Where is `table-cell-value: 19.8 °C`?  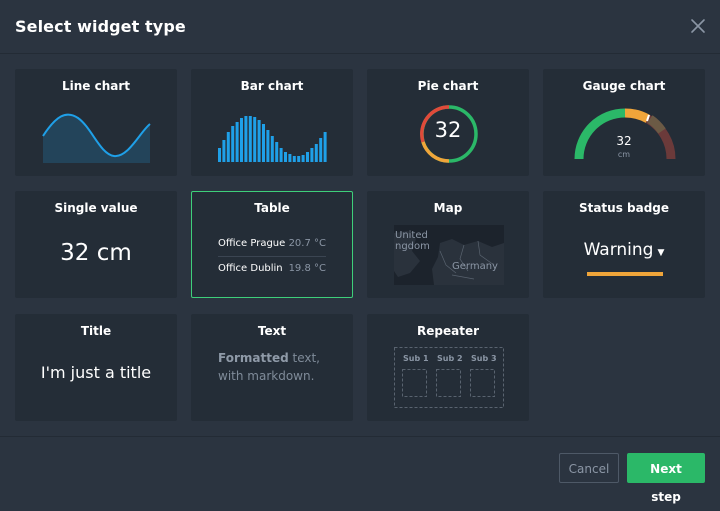
table-cell-value: 19.8 °C is located at coordinates (307, 268).